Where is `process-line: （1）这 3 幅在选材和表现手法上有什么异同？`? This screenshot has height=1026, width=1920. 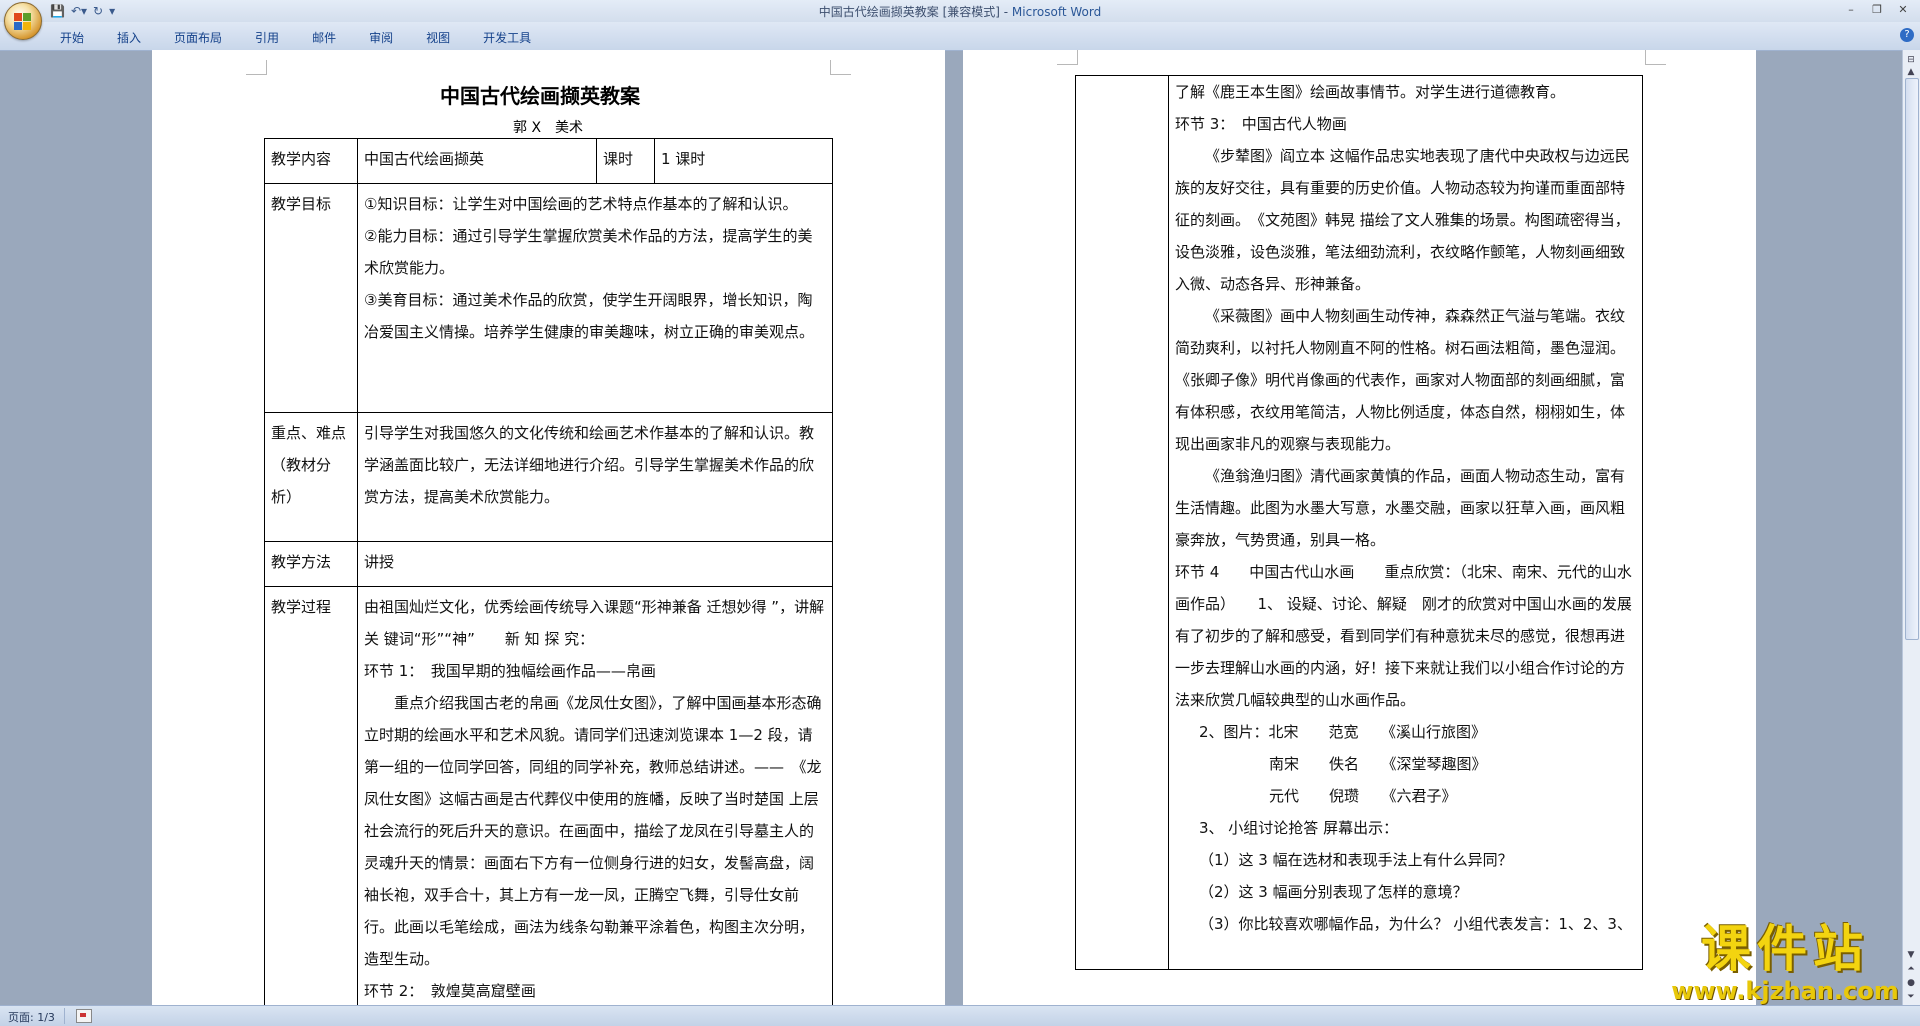 process-line: （1）这 3 幅在选材和表现手法上有什么异同？ is located at coordinates (1356, 860).